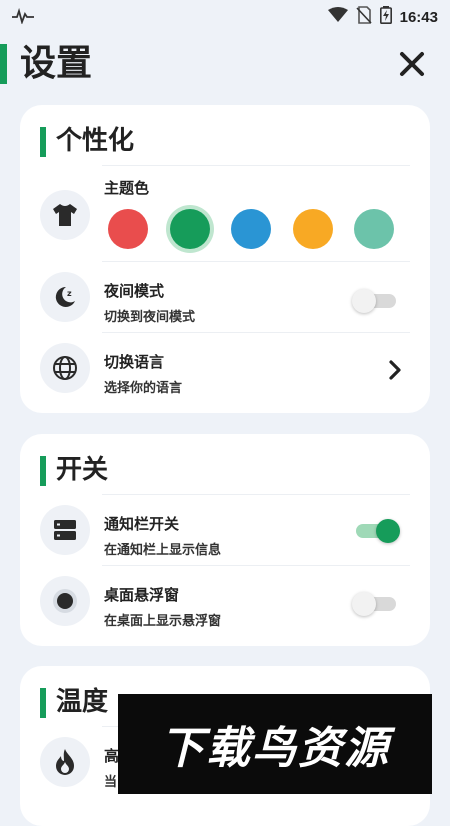 The width and height of the screenshot is (450, 826). What do you see at coordinates (225, 601) in the screenshot?
I see `floating-window-row: 桌面悬浮窗 在桌面上显示悬浮窗` at bounding box center [225, 601].